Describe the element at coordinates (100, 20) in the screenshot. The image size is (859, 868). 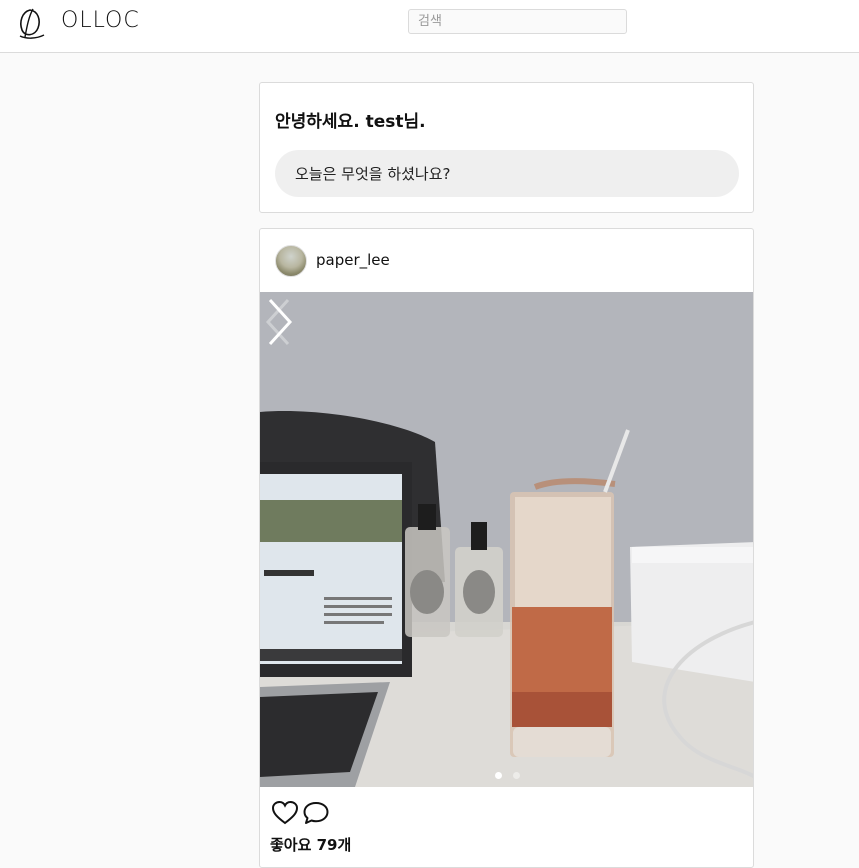
I see `brand-name: OLLOC` at that location.